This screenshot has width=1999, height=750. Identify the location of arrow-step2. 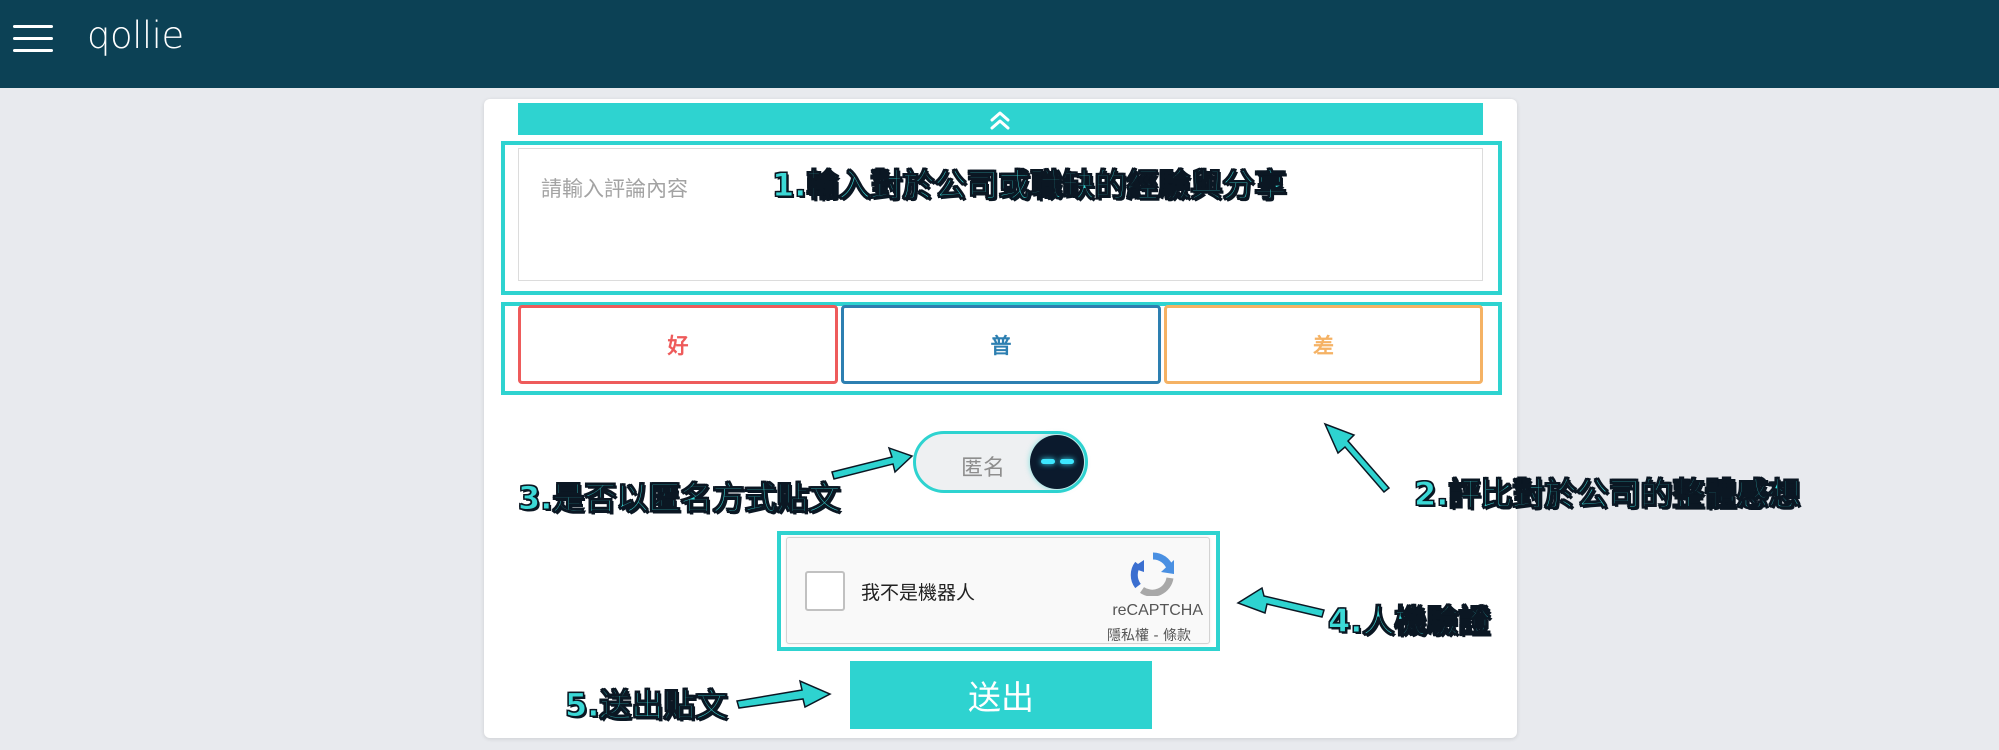
(1357, 458).